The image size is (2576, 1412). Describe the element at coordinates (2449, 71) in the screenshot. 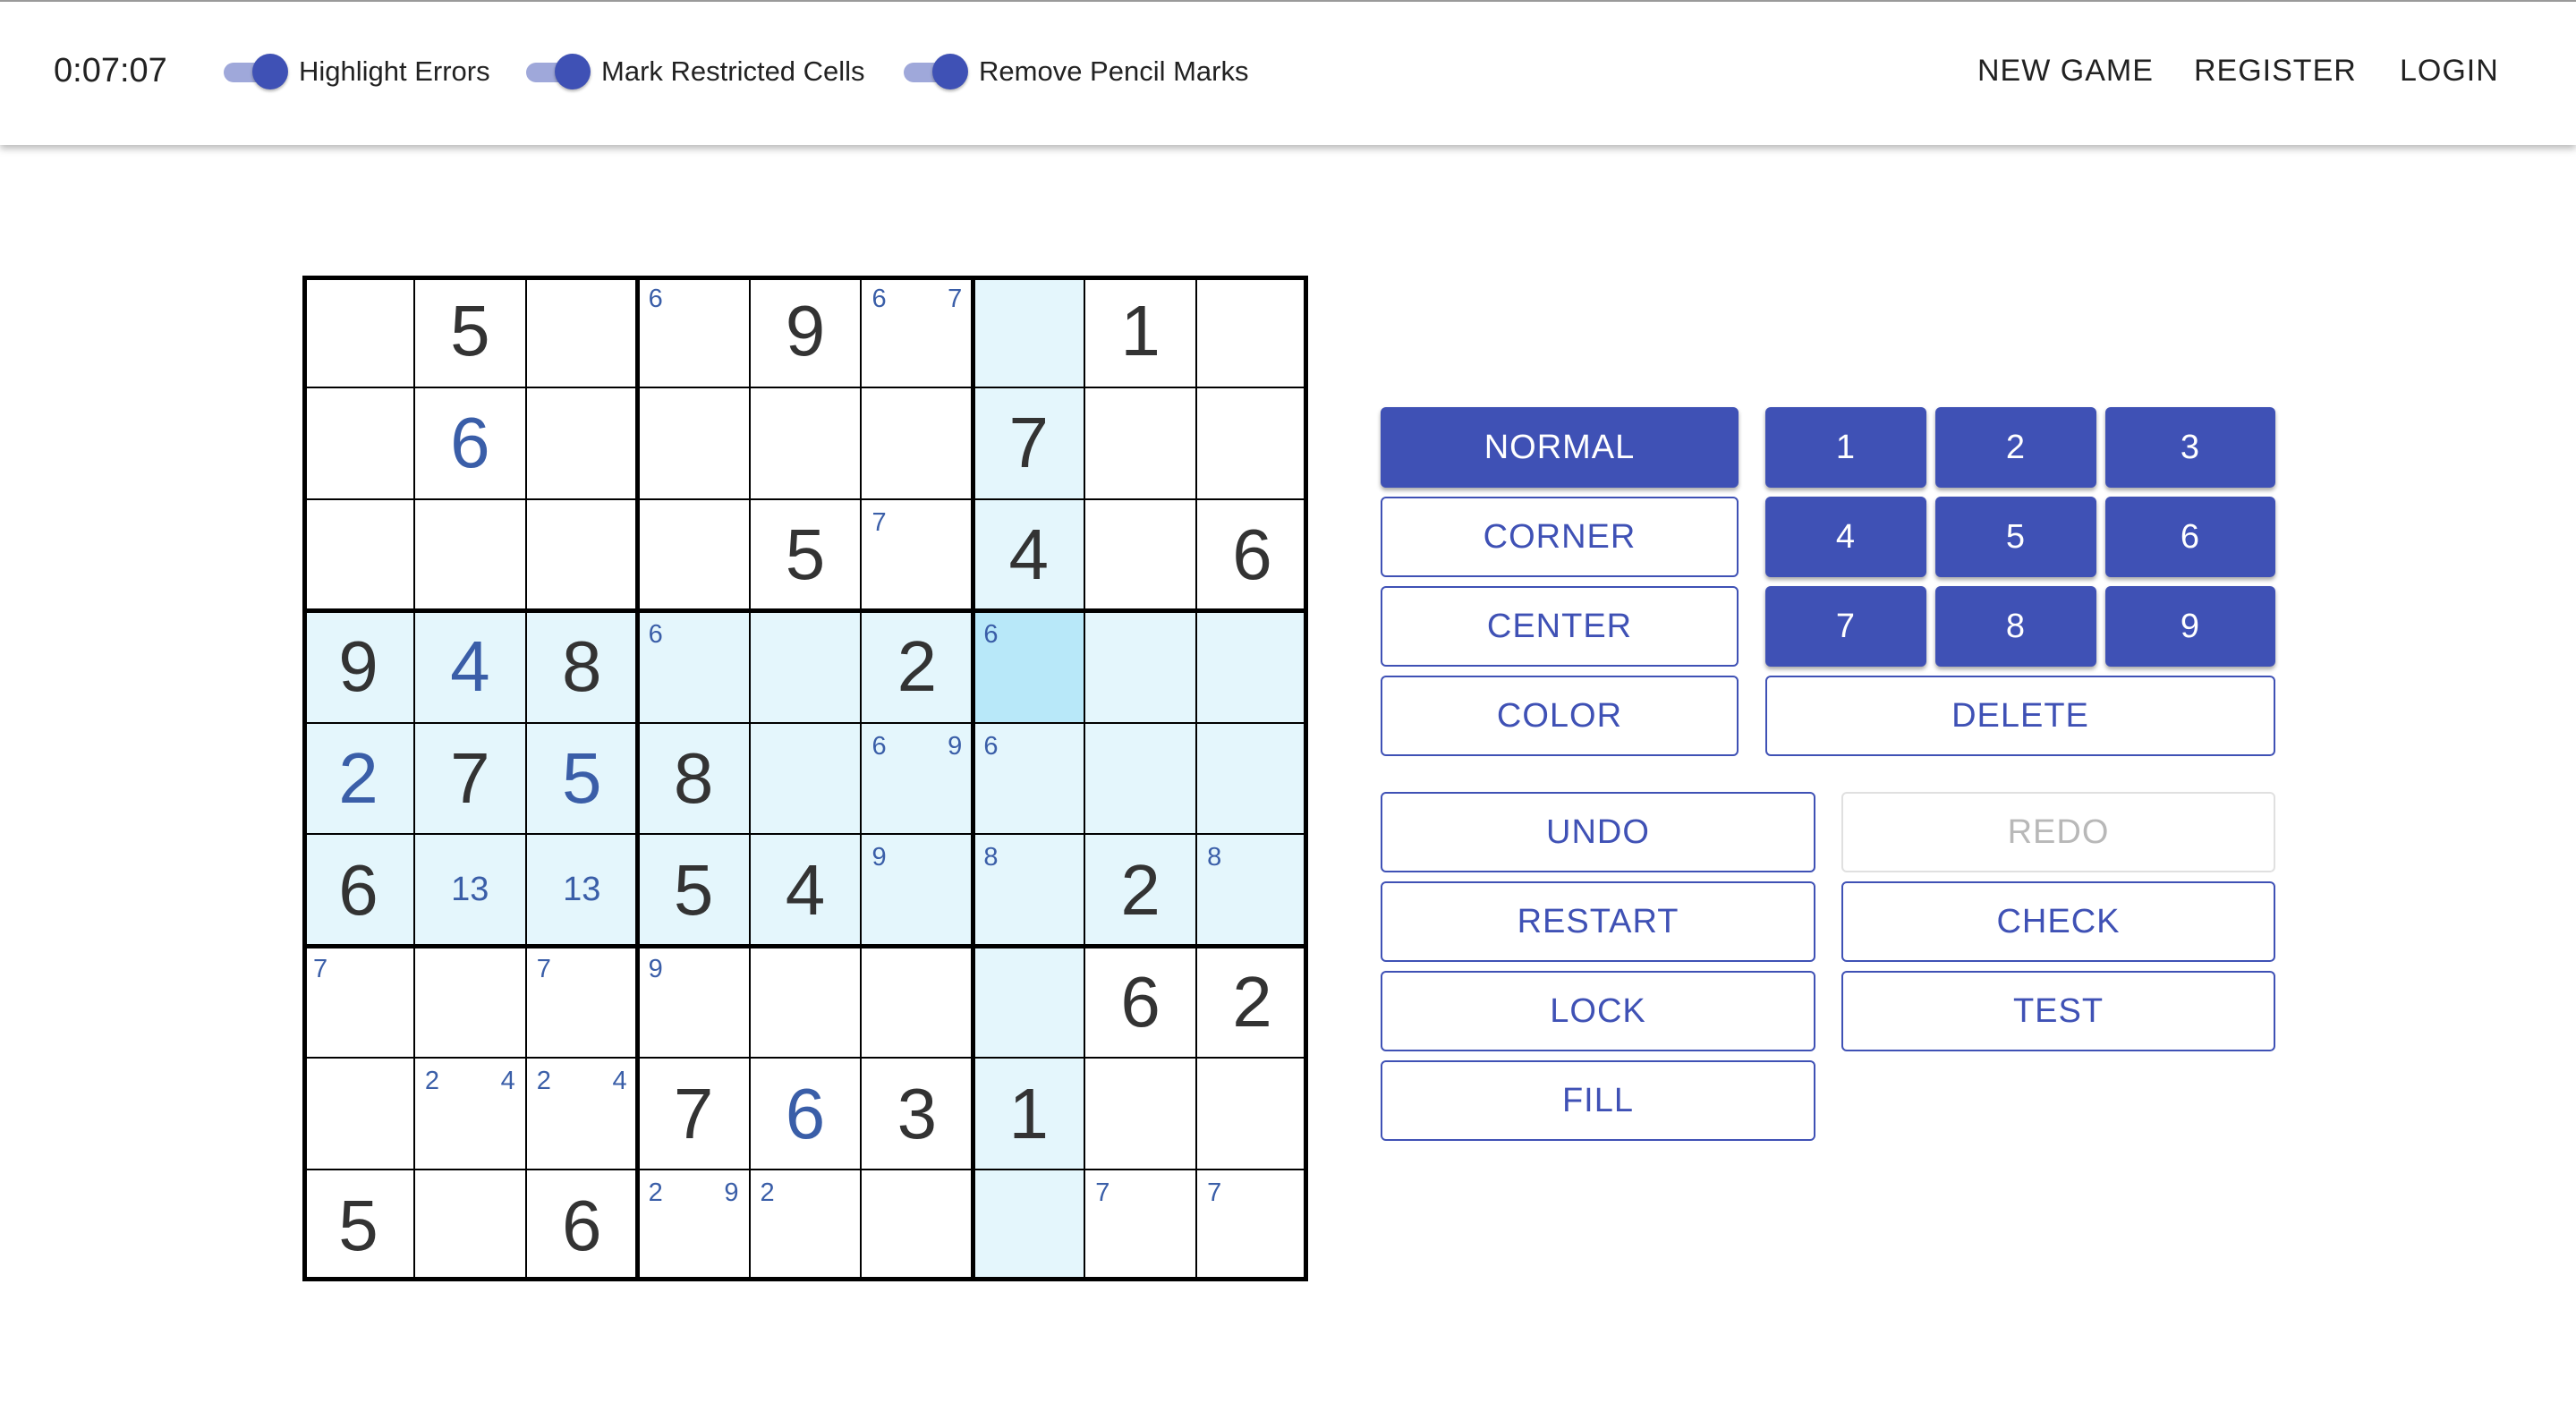

I see `login-link: LOGIN` at that location.